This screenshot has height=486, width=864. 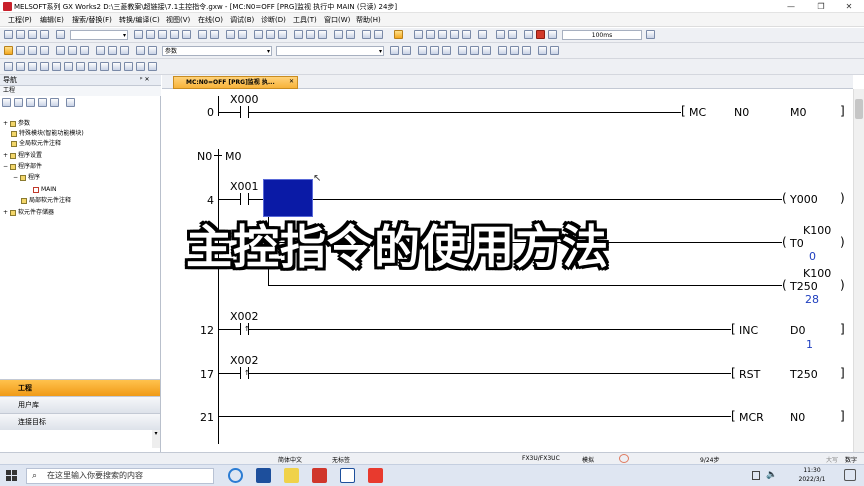 I want to click on settings-icon, so click(x=650, y=34).